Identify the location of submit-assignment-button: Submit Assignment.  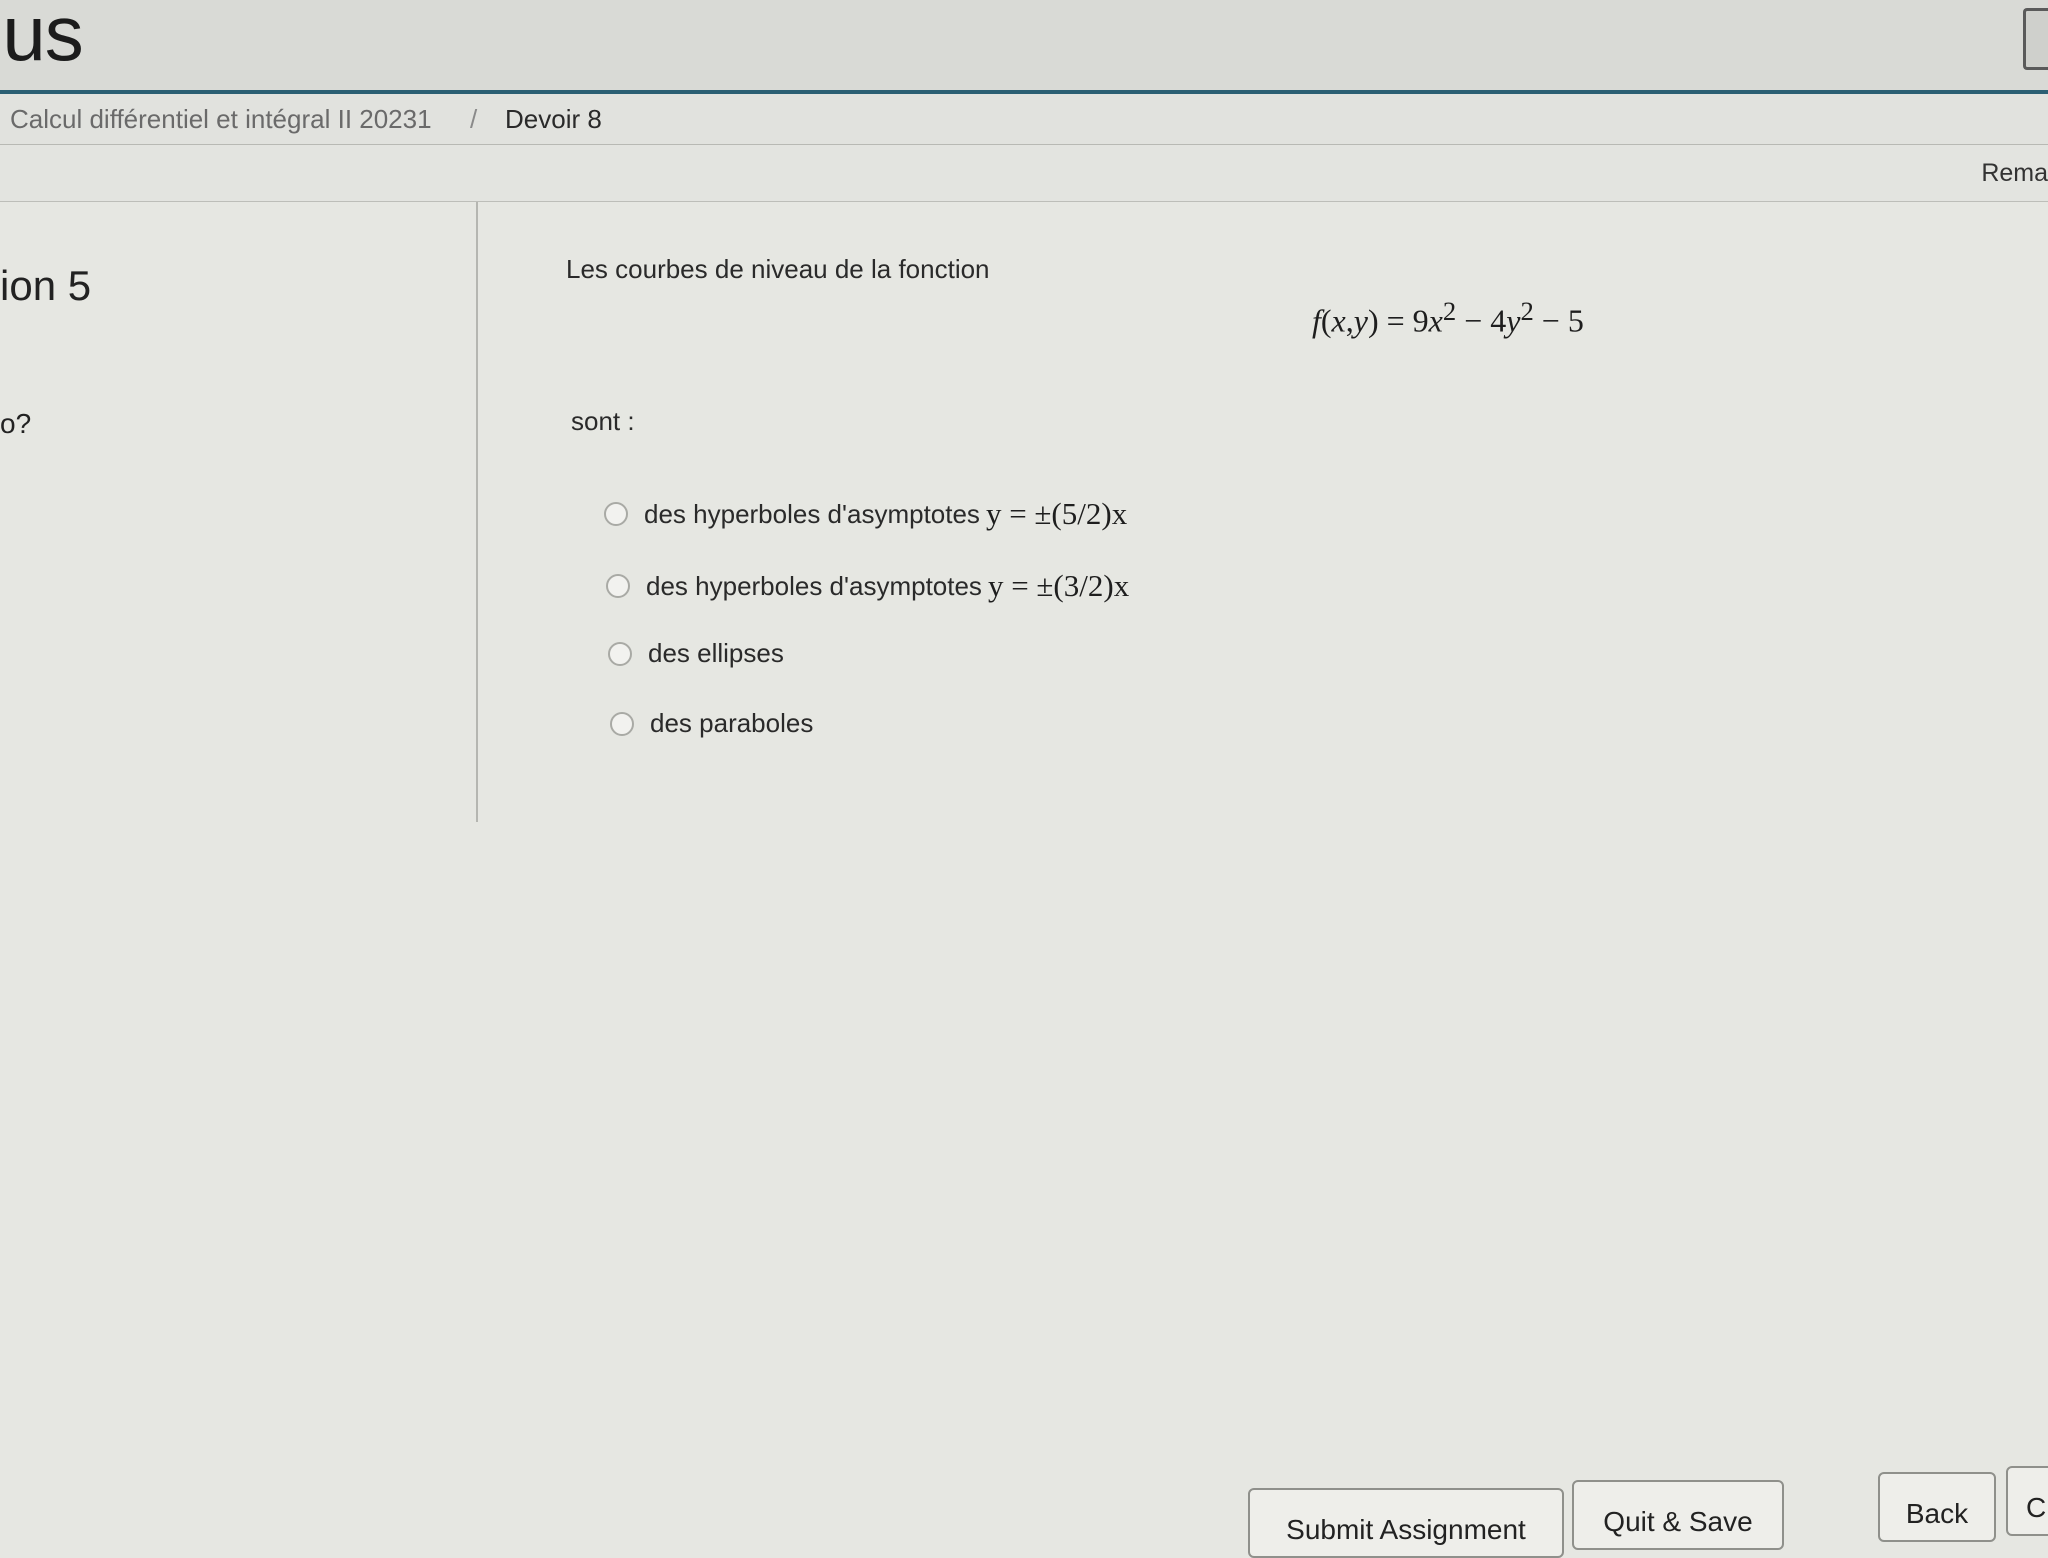
(1406, 1523).